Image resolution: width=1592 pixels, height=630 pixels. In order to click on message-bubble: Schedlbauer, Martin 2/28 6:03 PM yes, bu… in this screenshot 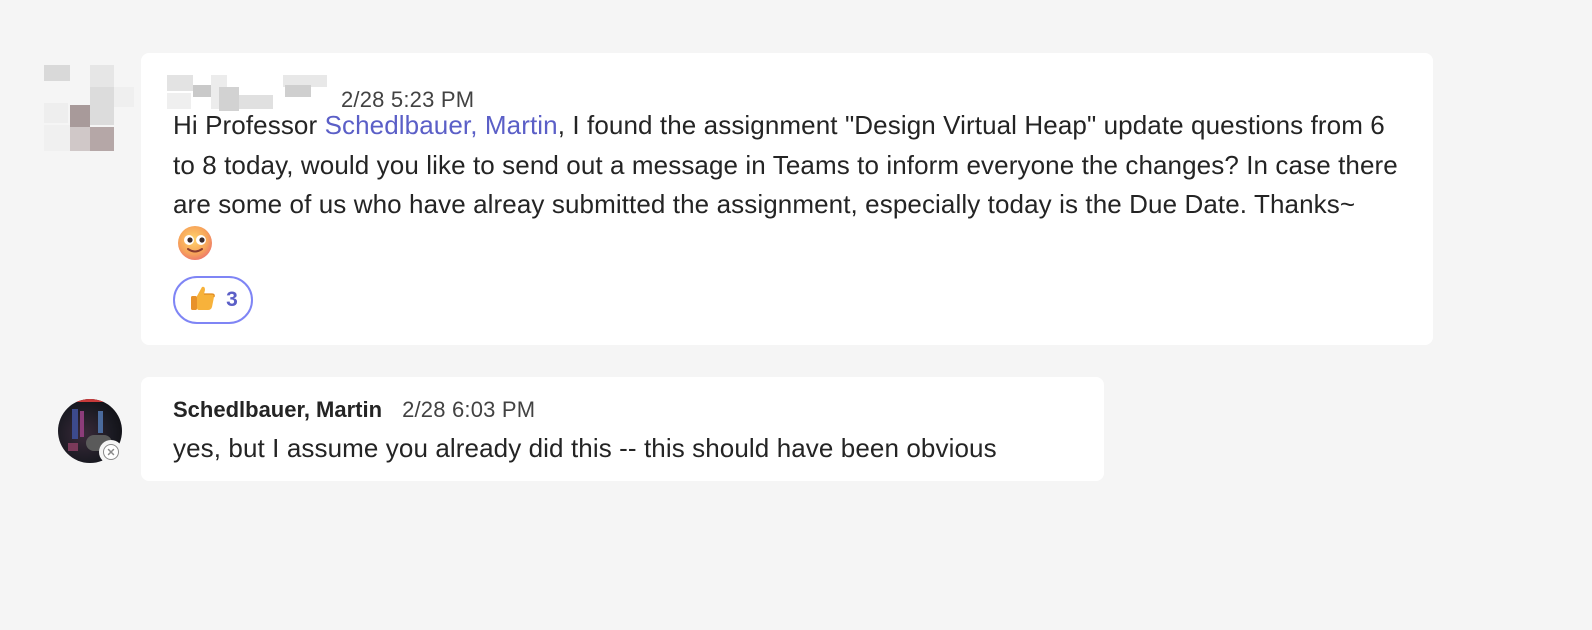, I will do `click(622, 429)`.